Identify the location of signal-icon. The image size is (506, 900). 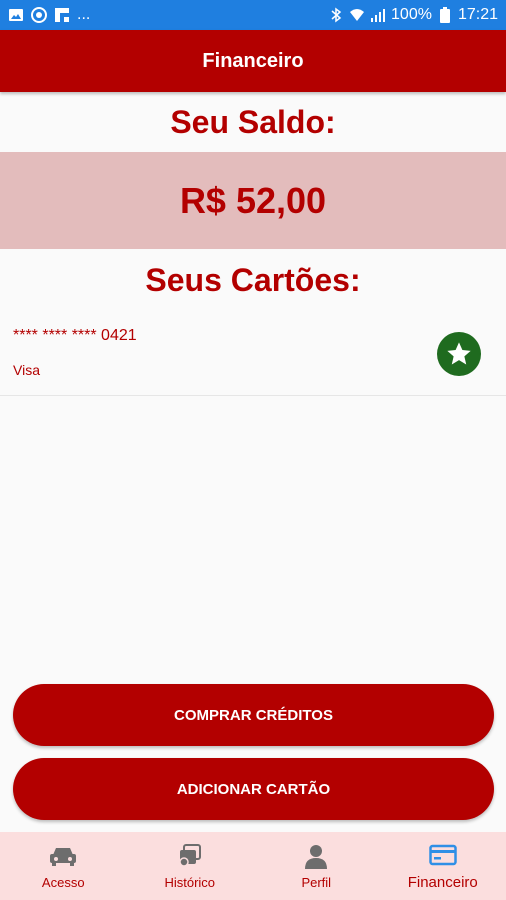
(378, 15).